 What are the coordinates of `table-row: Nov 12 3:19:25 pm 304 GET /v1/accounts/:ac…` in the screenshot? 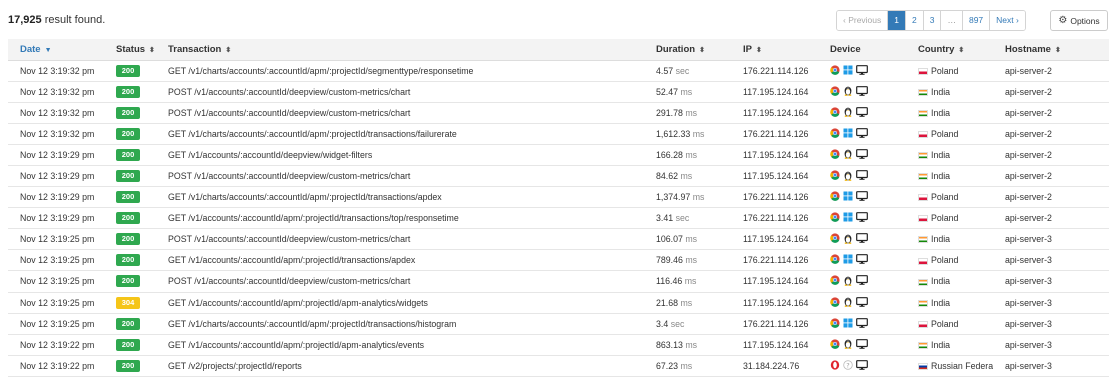 It's located at (558, 303).